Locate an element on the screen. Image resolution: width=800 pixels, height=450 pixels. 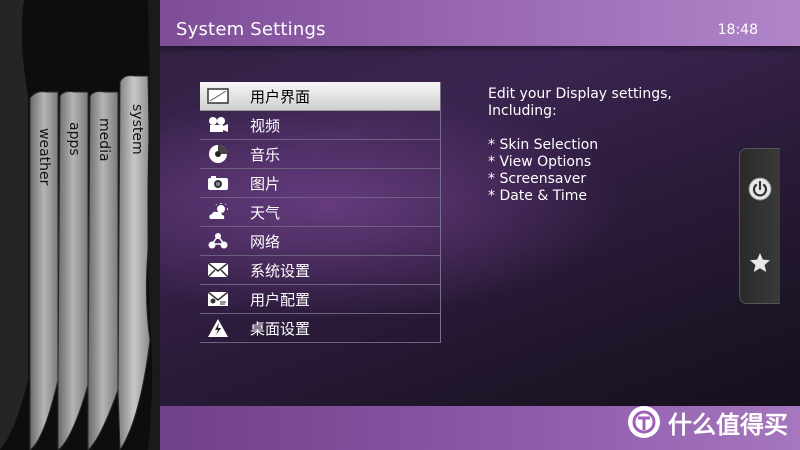
menu-item-label: 桌面设置 is located at coordinates (280, 328).